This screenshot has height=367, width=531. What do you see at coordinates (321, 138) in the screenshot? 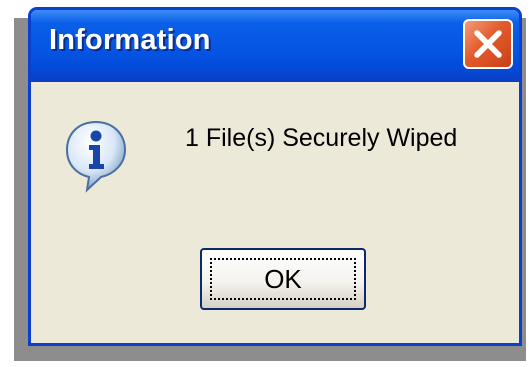
I see `dialog-message: 1 File(s) Securely Wiped` at bounding box center [321, 138].